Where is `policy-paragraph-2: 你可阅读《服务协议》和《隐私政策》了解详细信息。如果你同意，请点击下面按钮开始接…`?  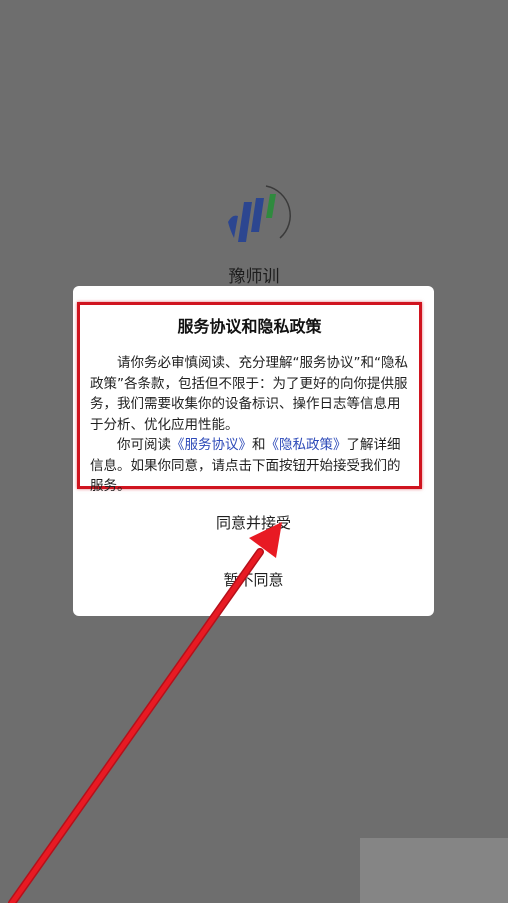 policy-paragraph-2: 你可阅读《服务协议》和《隐私政策》了解详细信息。如果你同意，请点击下面按钮开始接… is located at coordinates (249, 466).